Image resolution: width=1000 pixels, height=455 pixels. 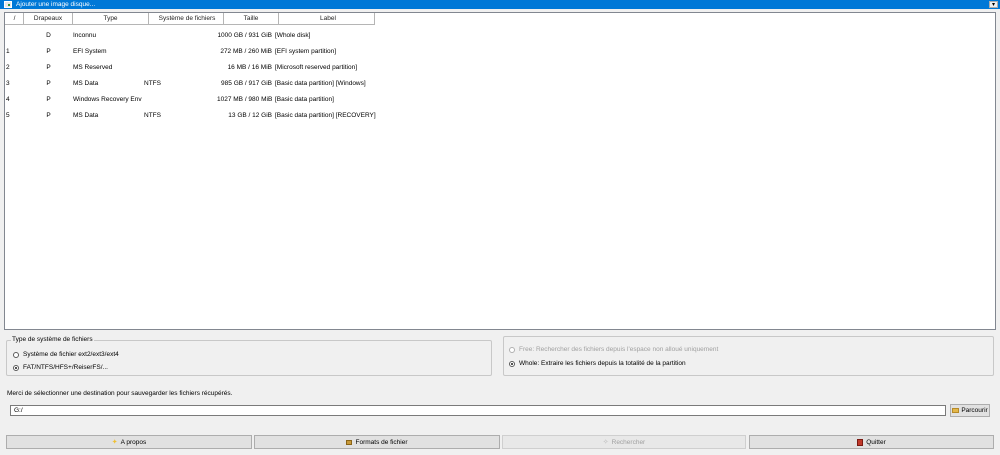 I want to click on column-header-size: Taille, so click(x=251, y=19).